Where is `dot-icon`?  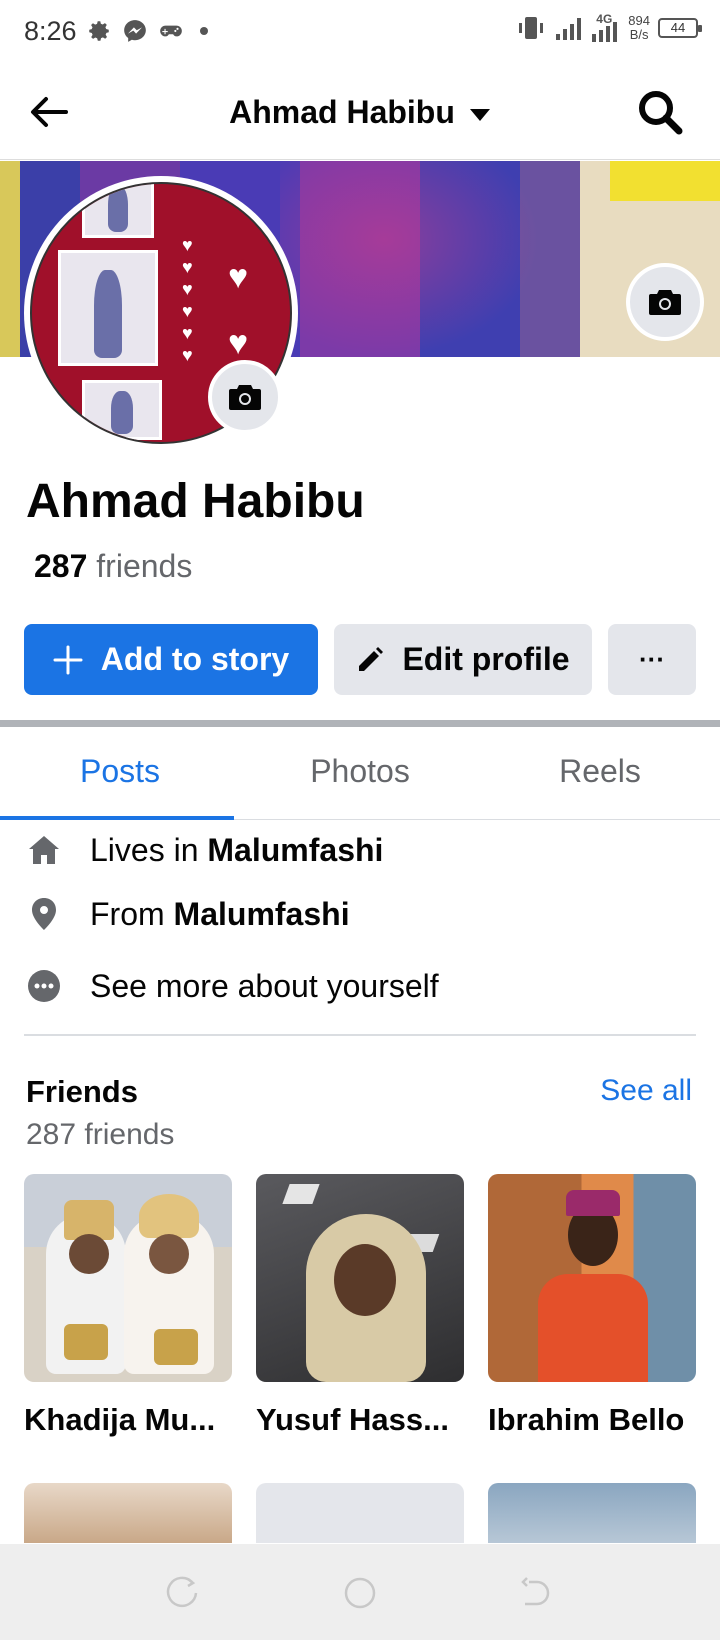 dot-icon is located at coordinates (204, 31).